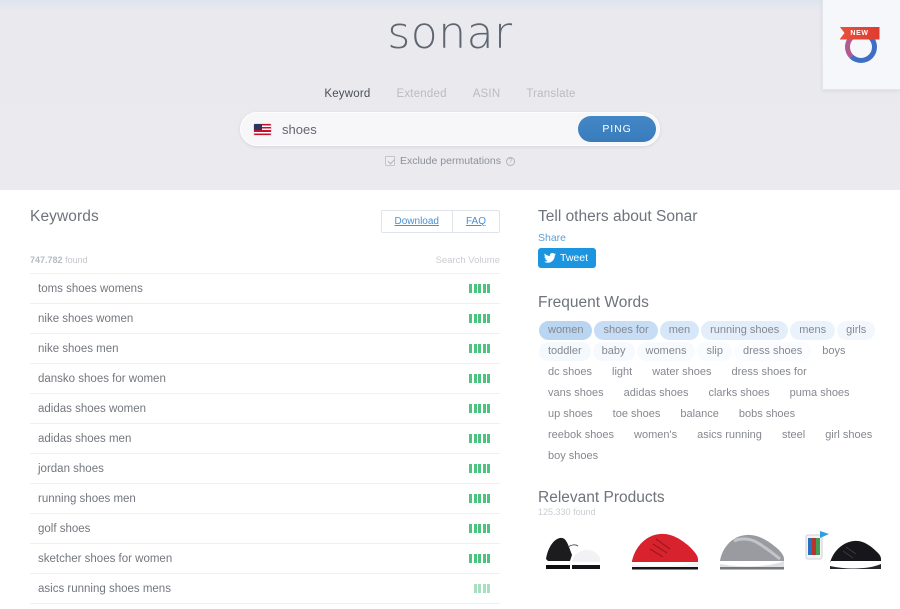 The width and height of the screenshot is (900, 609). Describe the element at coordinates (86, 318) in the screenshot. I see `keyword-label: nike shoes women` at that location.